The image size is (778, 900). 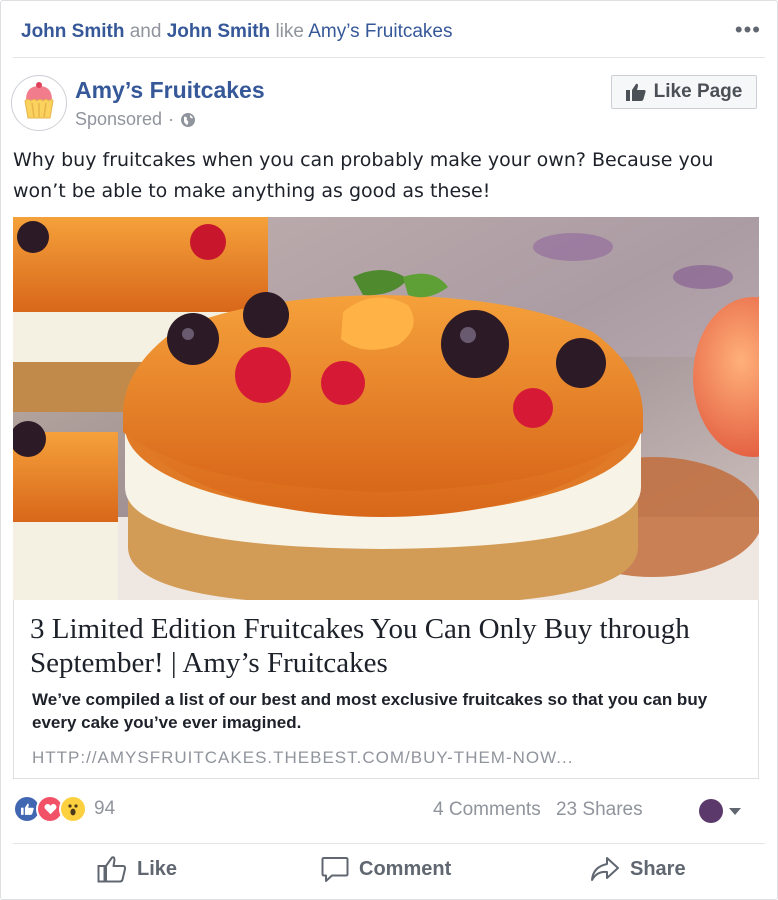 I want to click on sponsored-line: Sponsored ·, so click(x=135, y=119).